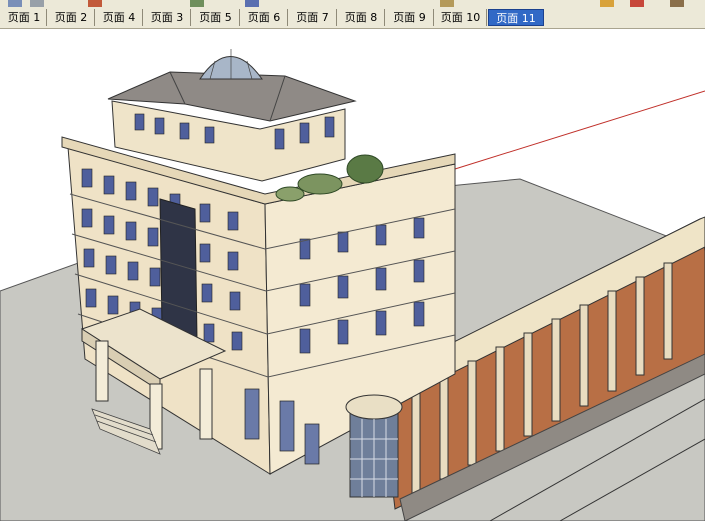  What do you see at coordinates (24, 17) in the screenshot?
I see `tab-page-1: 页面 1` at bounding box center [24, 17].